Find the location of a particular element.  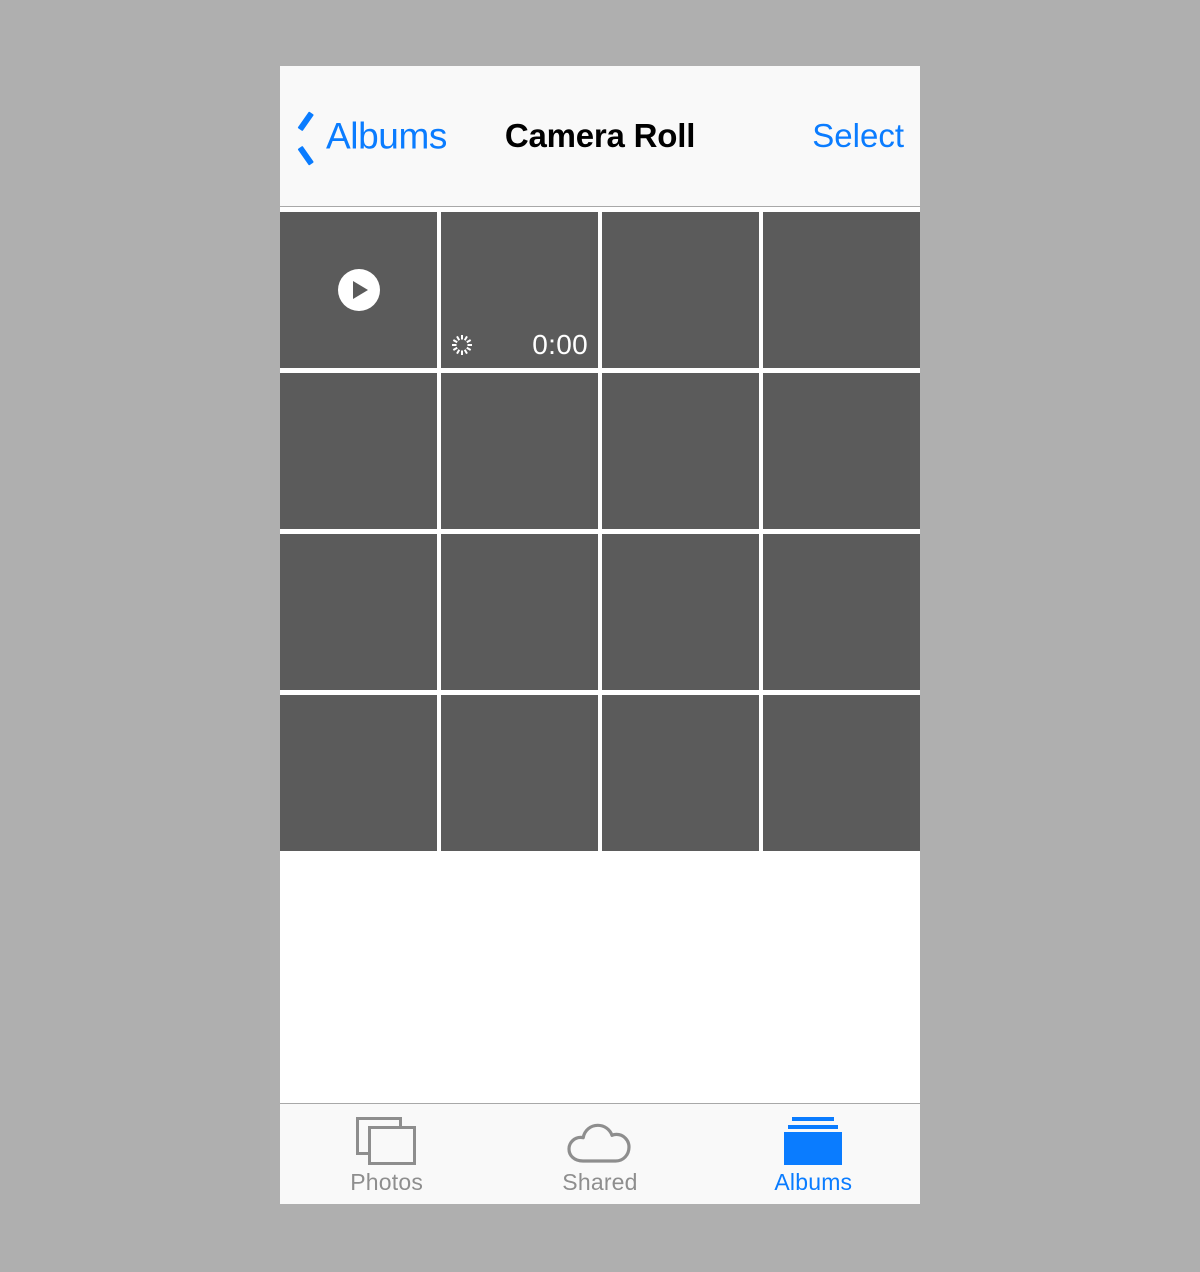

cloud-icon is located at coordinates (600, 1141).